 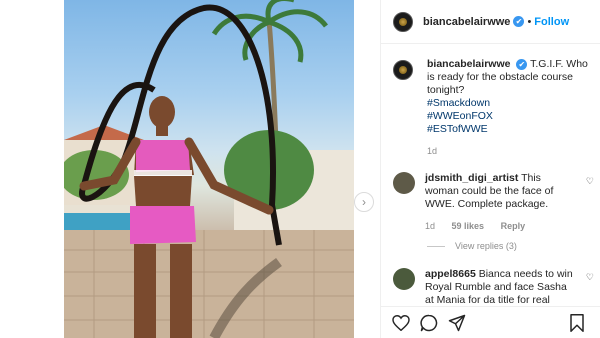 What do you see at coordinates (468, 64) in the screenshot?
I see `caption-username: biancabelairwwe` at bounding box center [468, 64].